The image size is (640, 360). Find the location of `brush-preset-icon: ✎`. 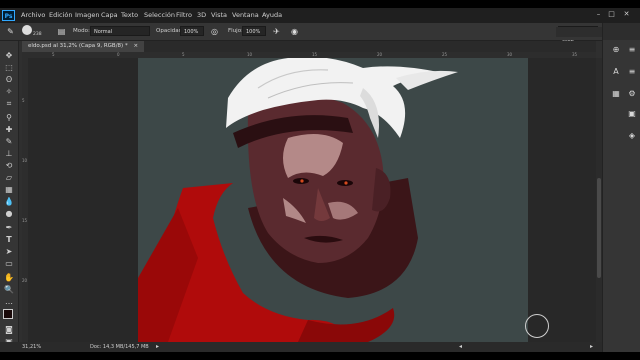

brush-preset-icon: ✎ is located at coordinates (10, 31).